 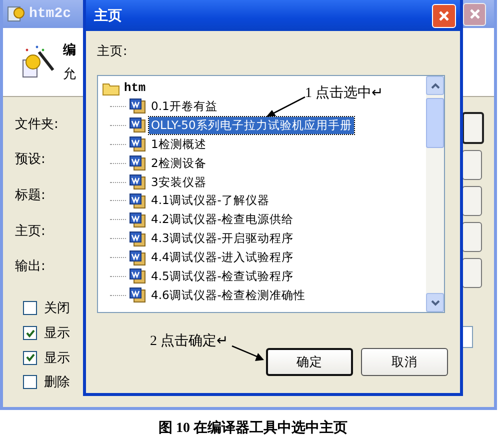 What do you see at coordinates (435, 194) in the screenshot?
I see `scrollbar` at bounding box center [435, 194].